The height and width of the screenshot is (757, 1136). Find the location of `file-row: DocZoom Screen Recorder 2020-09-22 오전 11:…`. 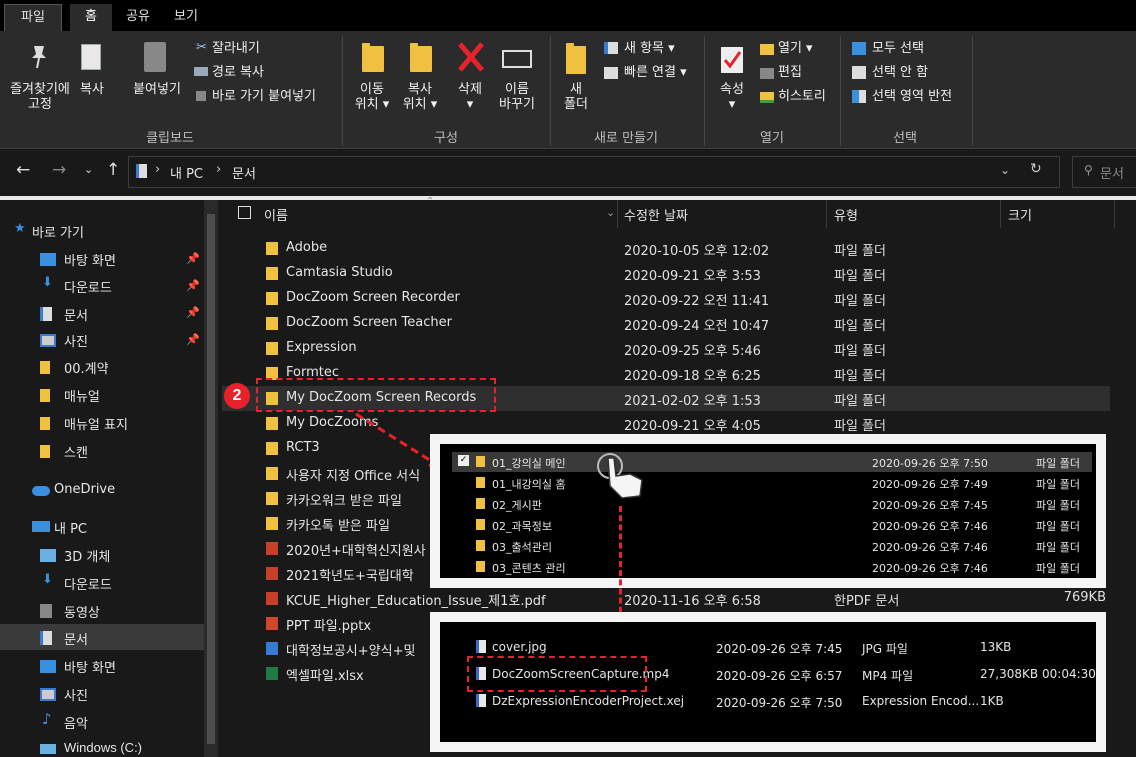

file-row: DocZoom Screen Recorder 2020-09-22 오전 11:… is located at coordinates (666, 298).